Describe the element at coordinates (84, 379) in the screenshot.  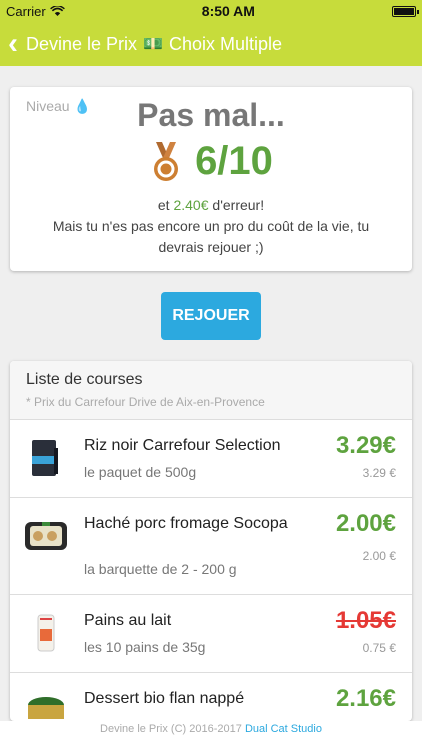
I see `list-title: Liste de courses` at that location.